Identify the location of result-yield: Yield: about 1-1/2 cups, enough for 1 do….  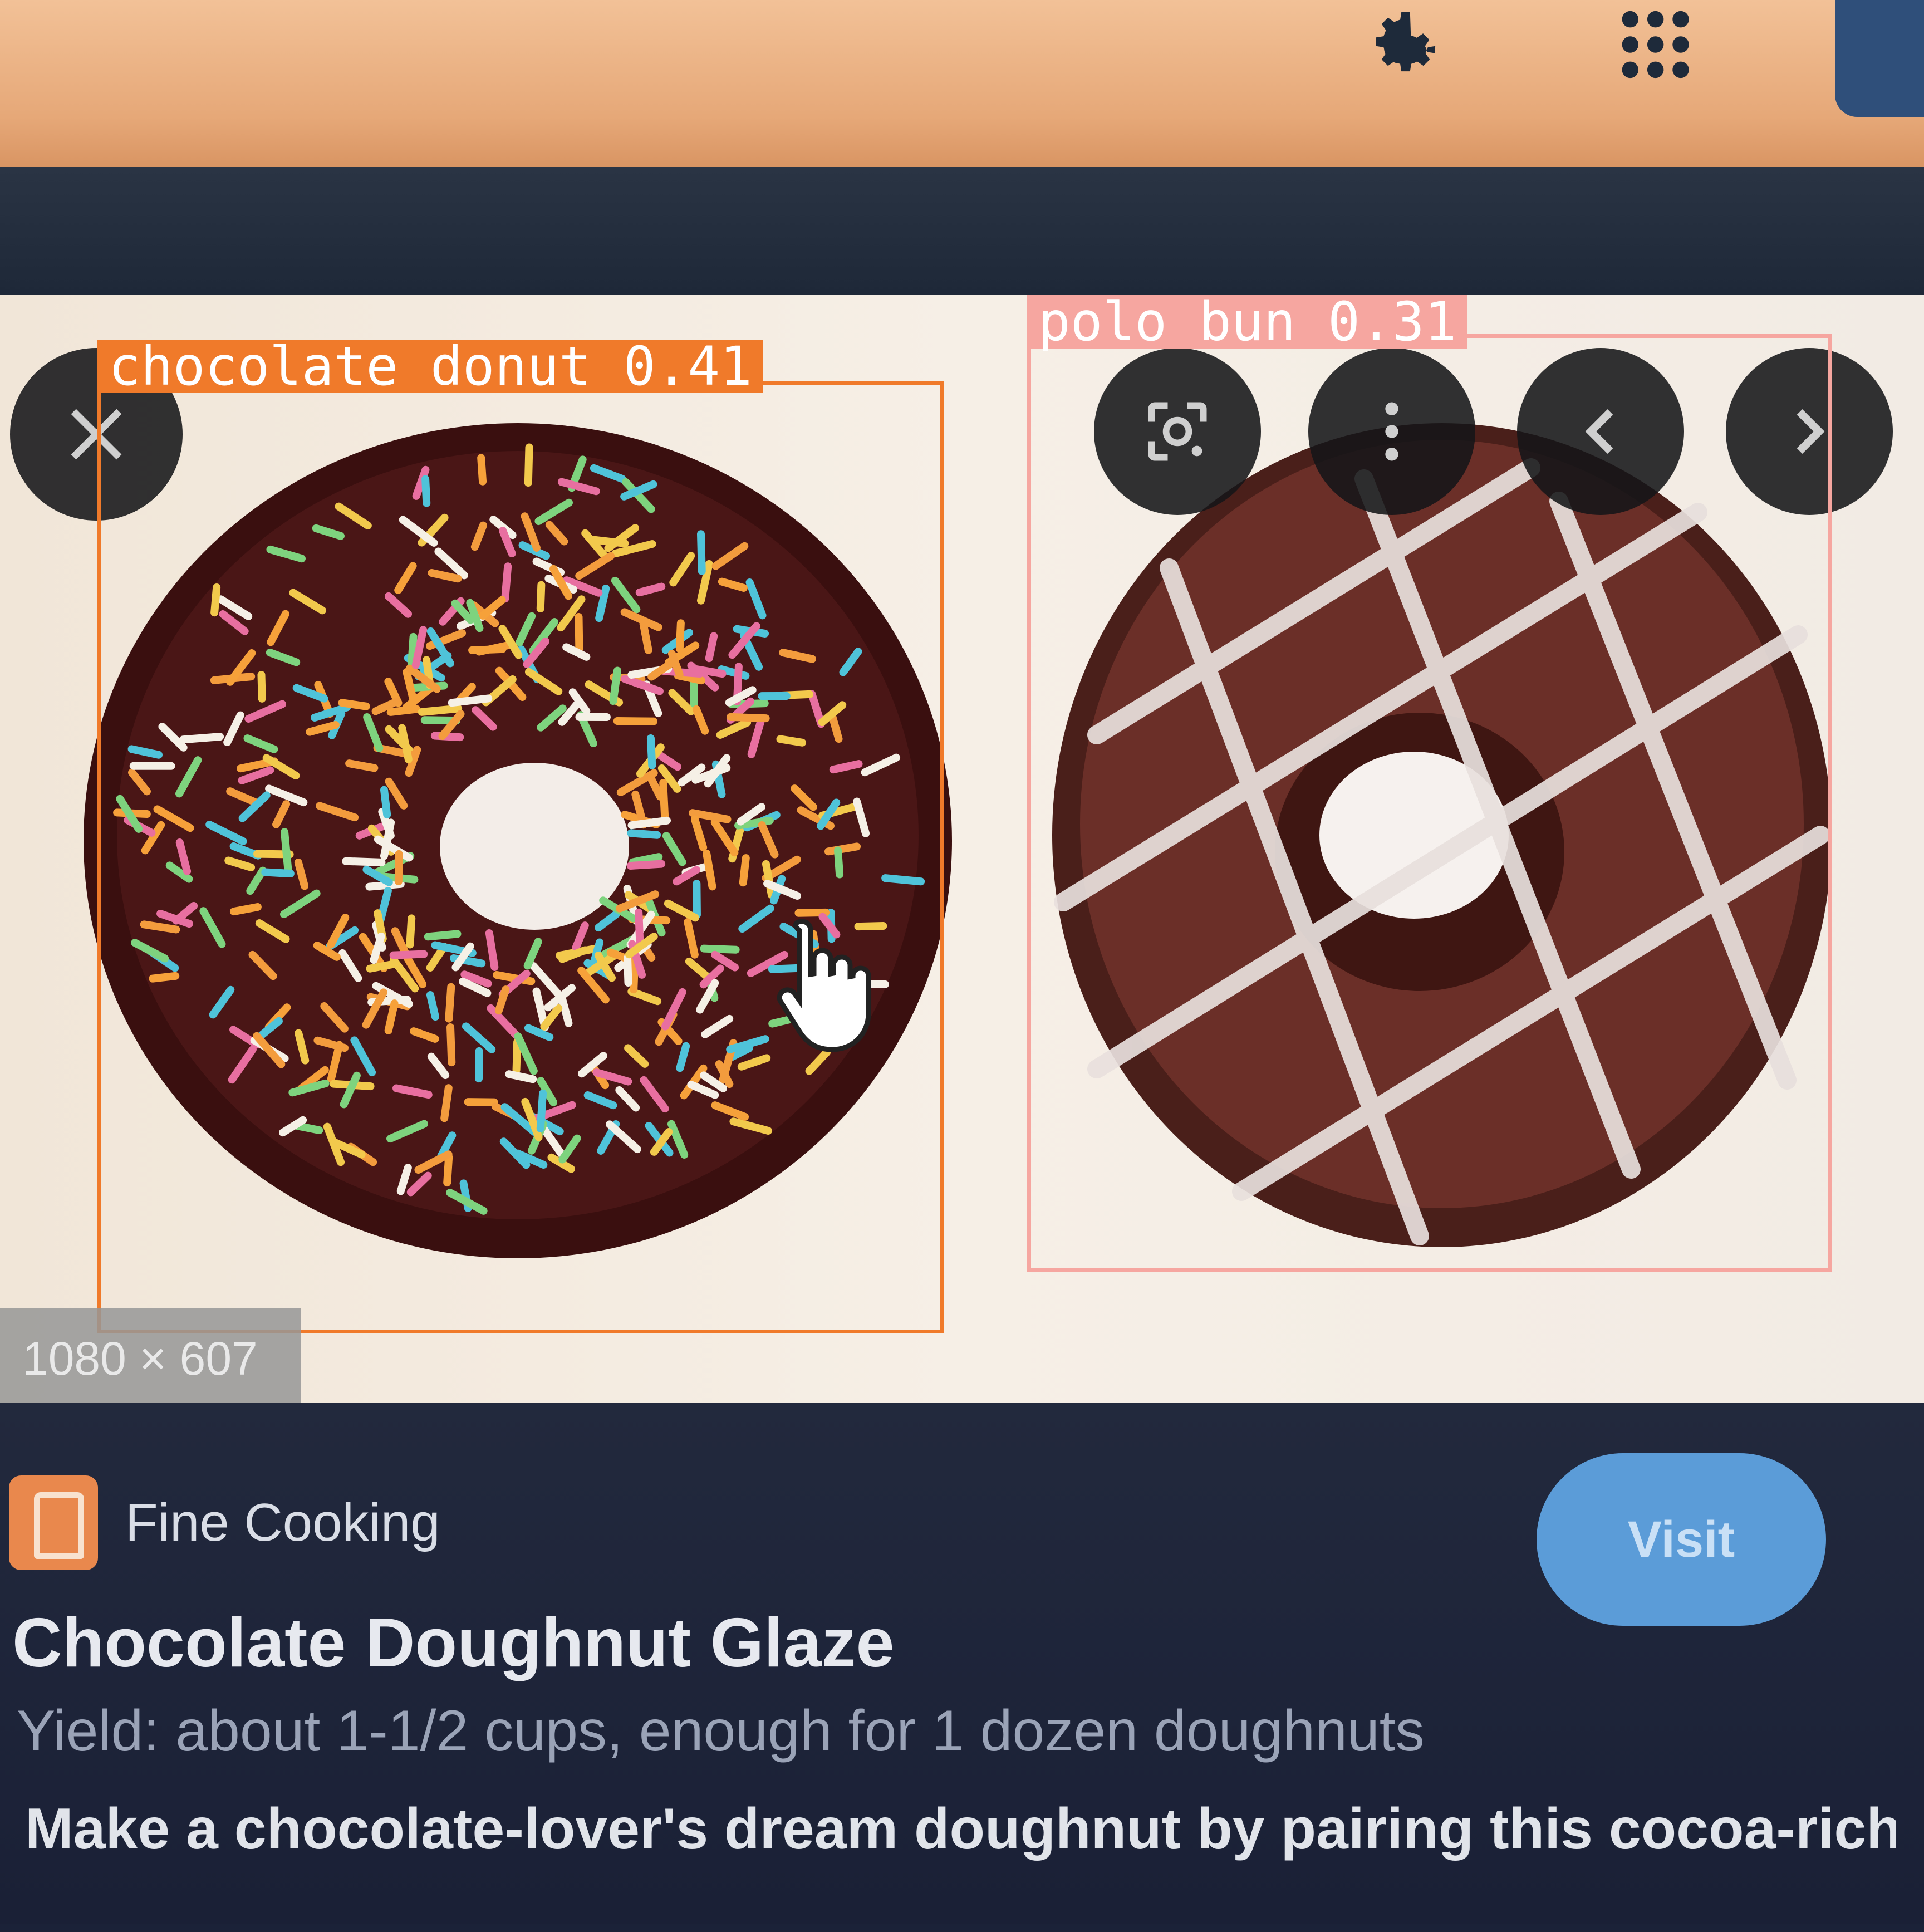
(721, 1731).